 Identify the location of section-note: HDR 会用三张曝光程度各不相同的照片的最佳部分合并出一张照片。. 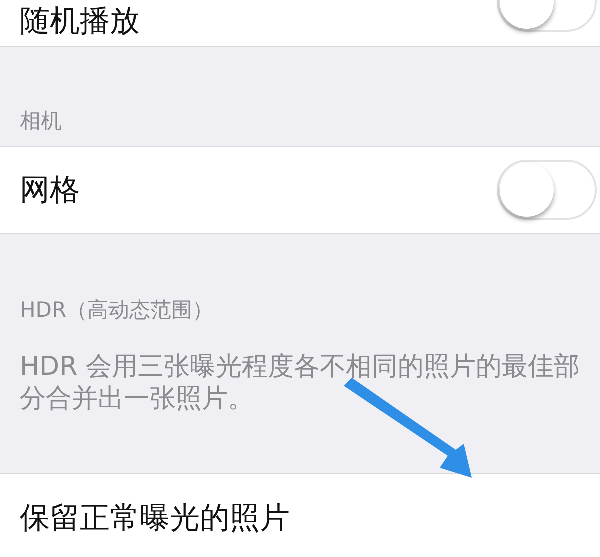
(300, 383).